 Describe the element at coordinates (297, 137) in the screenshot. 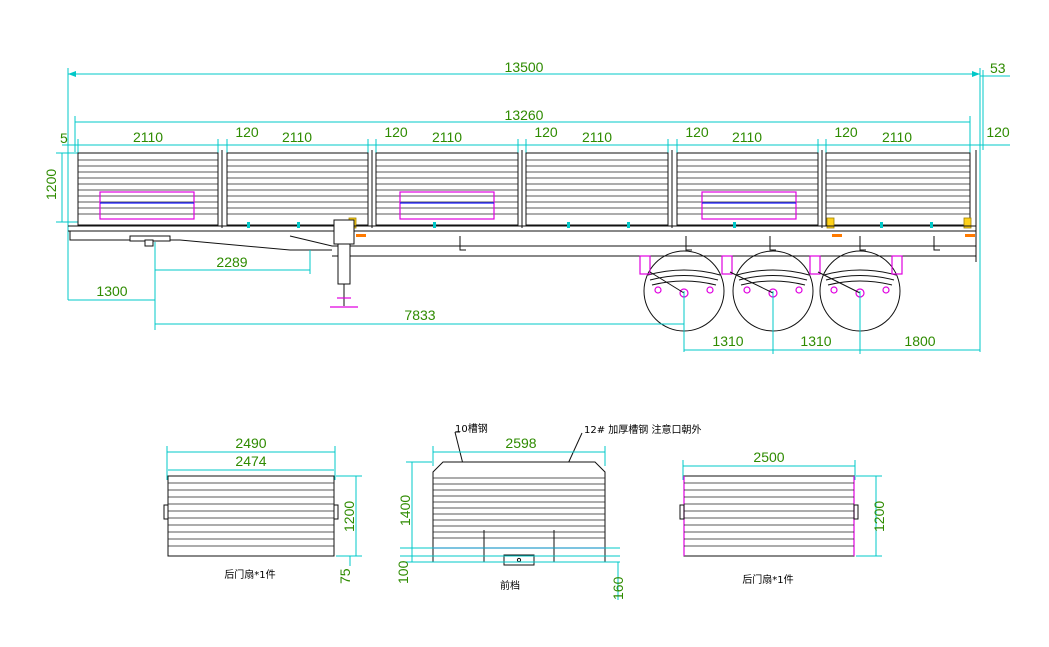

I see `panel-width-2: 2110` at that location.